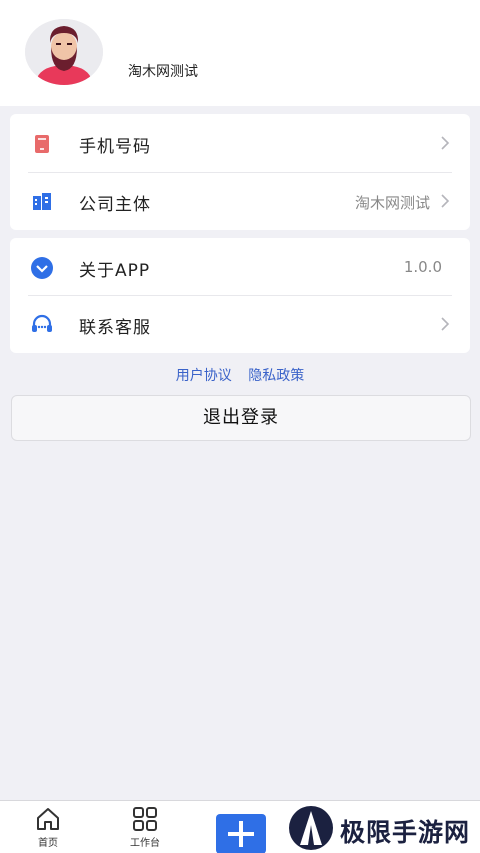  I want to click on privacy-policy-link: 隐私政策, so click(276, 376).